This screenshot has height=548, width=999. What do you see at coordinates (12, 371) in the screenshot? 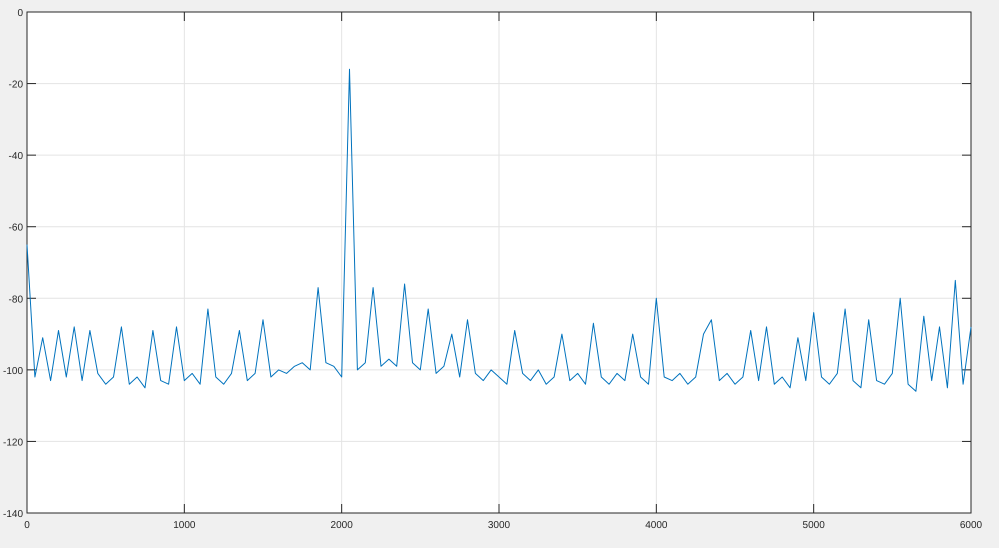
I see `y-tick-label: -100` at bounding box center [12, 371].